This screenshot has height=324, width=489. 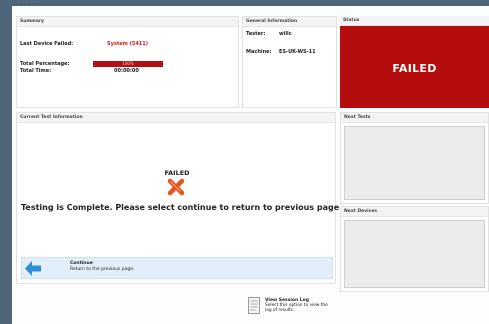 What do you see at coordinates (33, 268) in the screenshot?
I see `back-arrow-icon` at bounding box center [33, 268].